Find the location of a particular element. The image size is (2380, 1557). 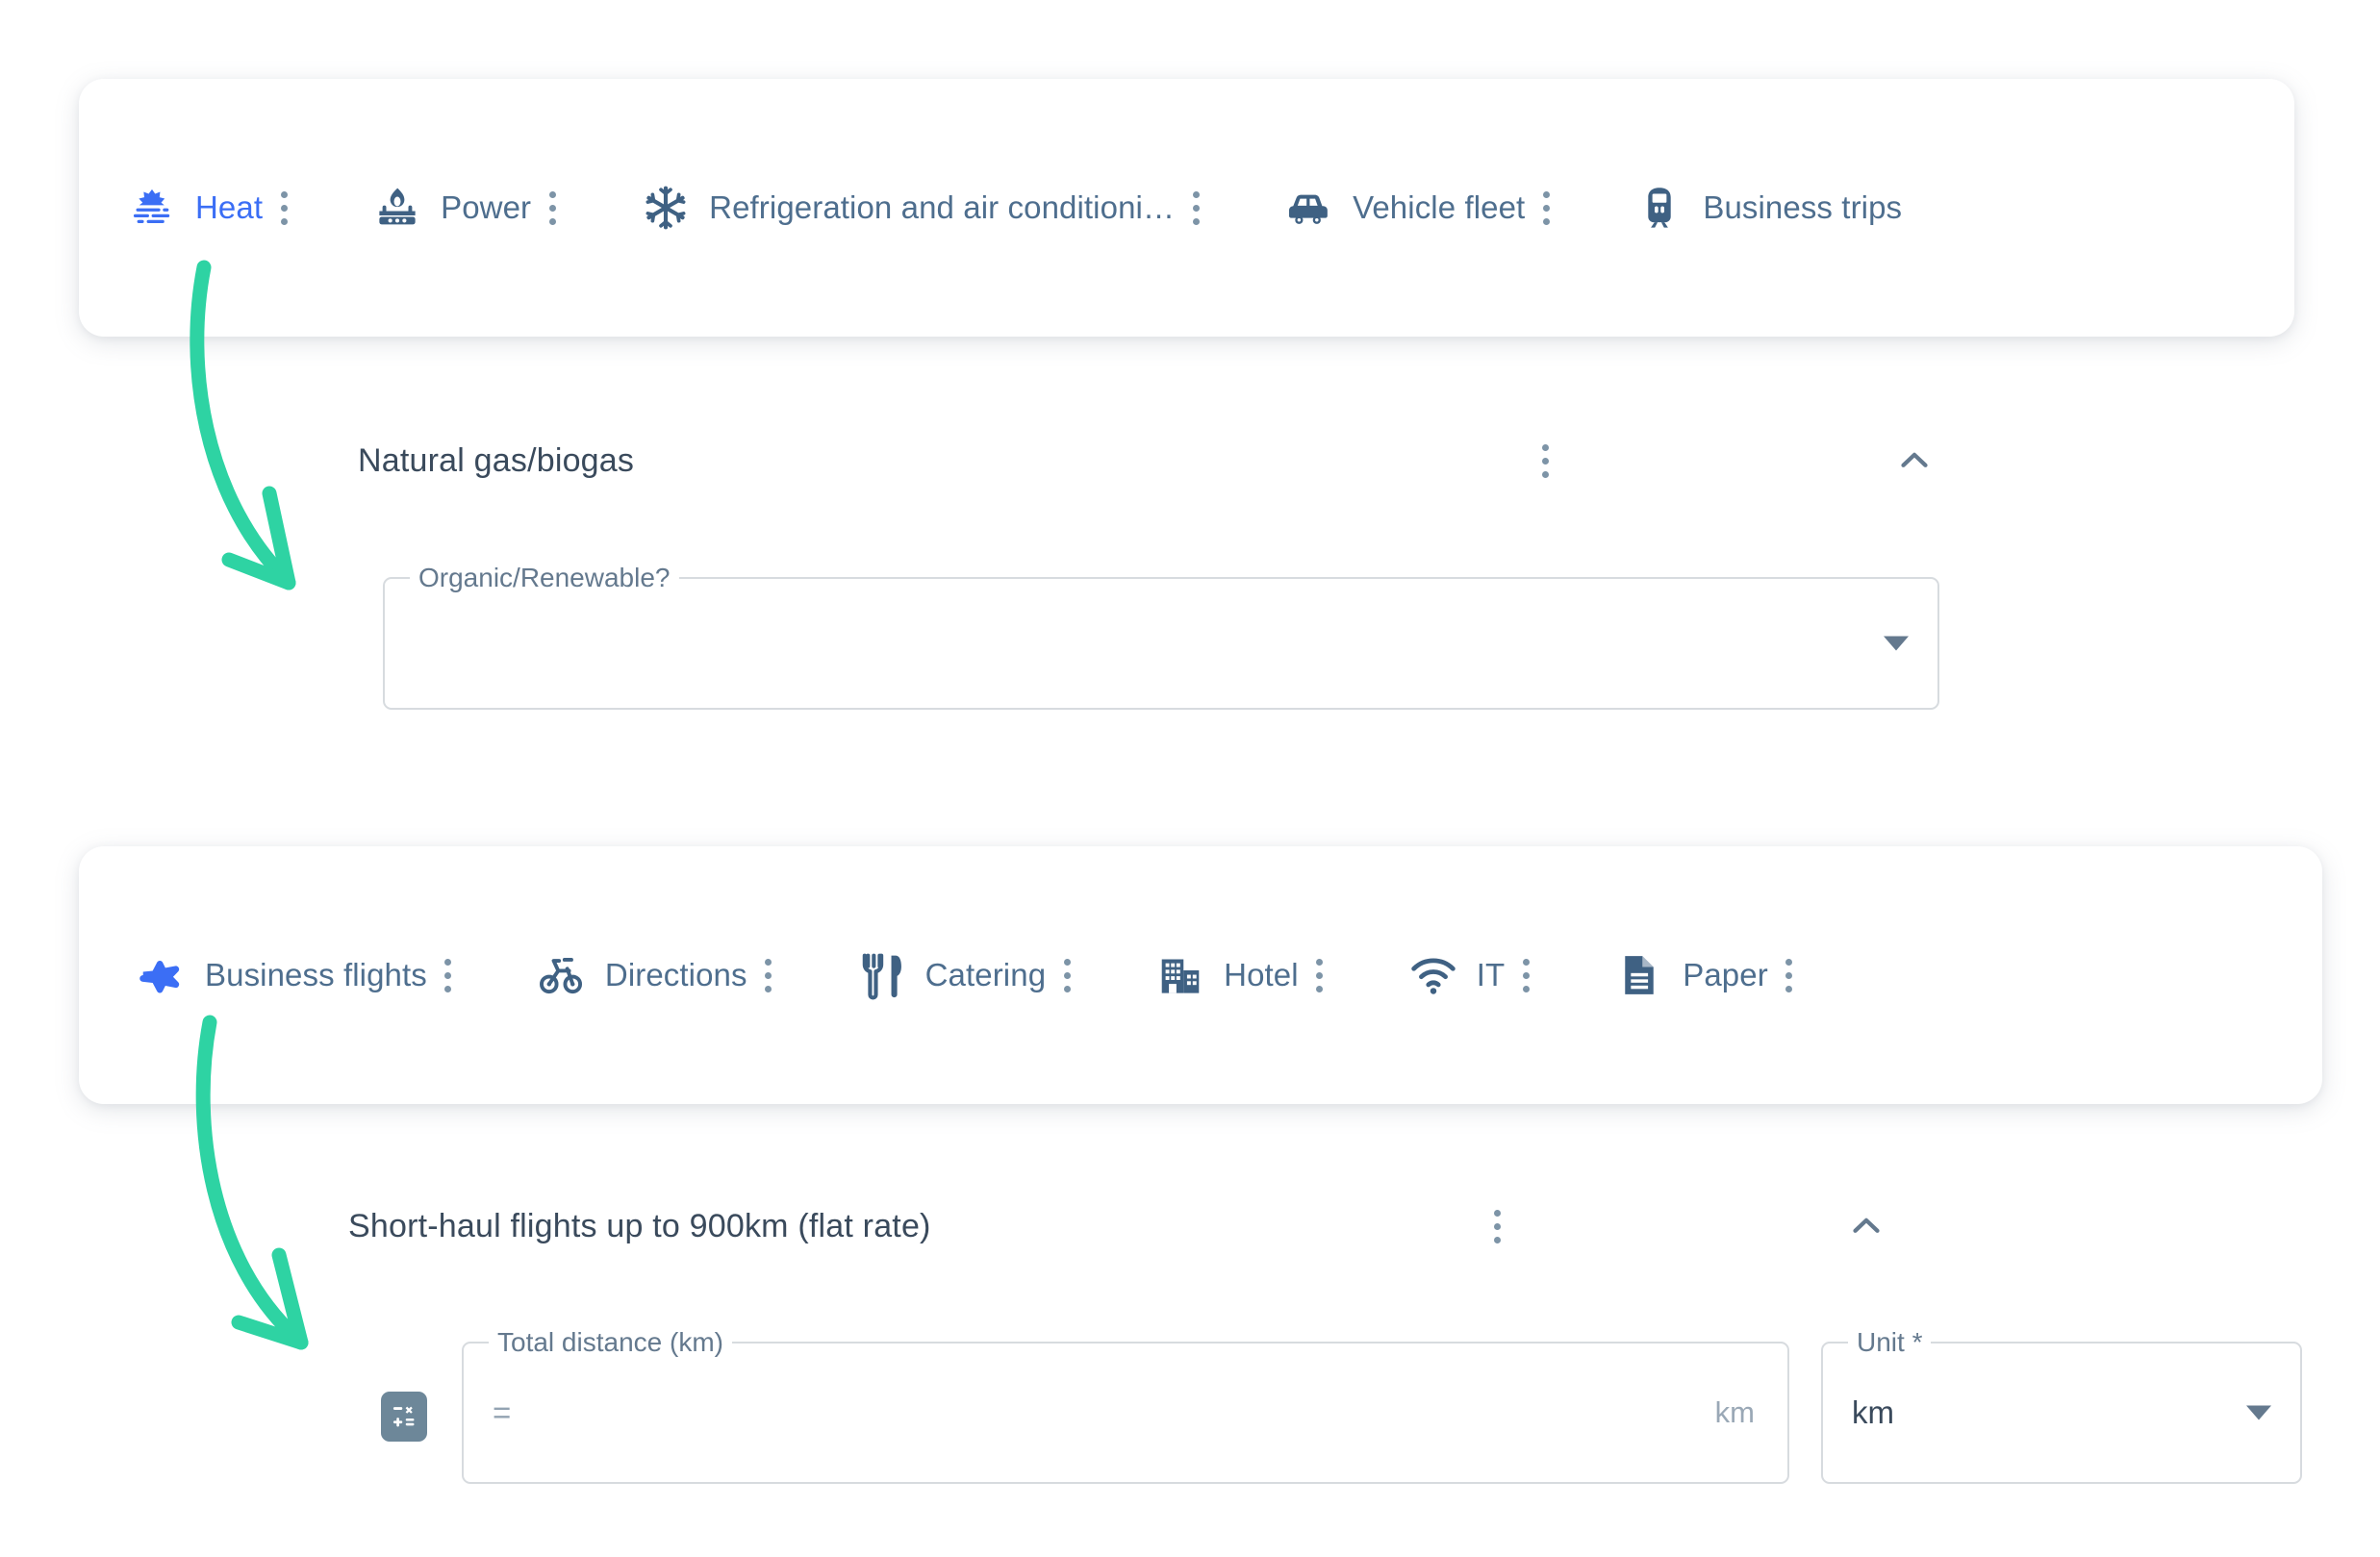

total-distance-label: Total distance (km) is located at coordinates (611, 1343).